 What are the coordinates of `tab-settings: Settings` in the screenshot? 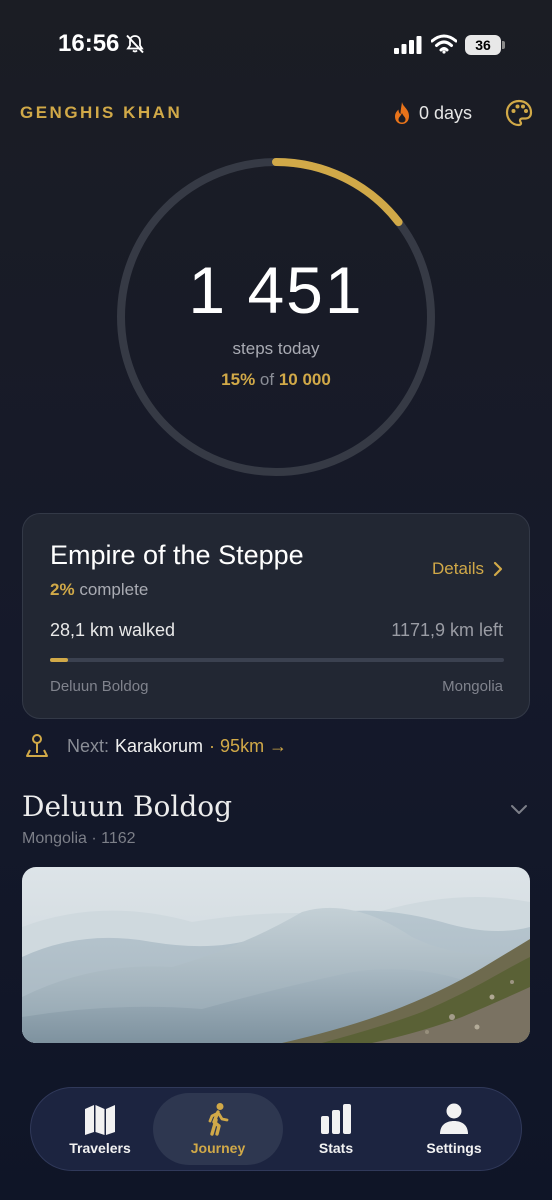 It's located at (454, 1130).